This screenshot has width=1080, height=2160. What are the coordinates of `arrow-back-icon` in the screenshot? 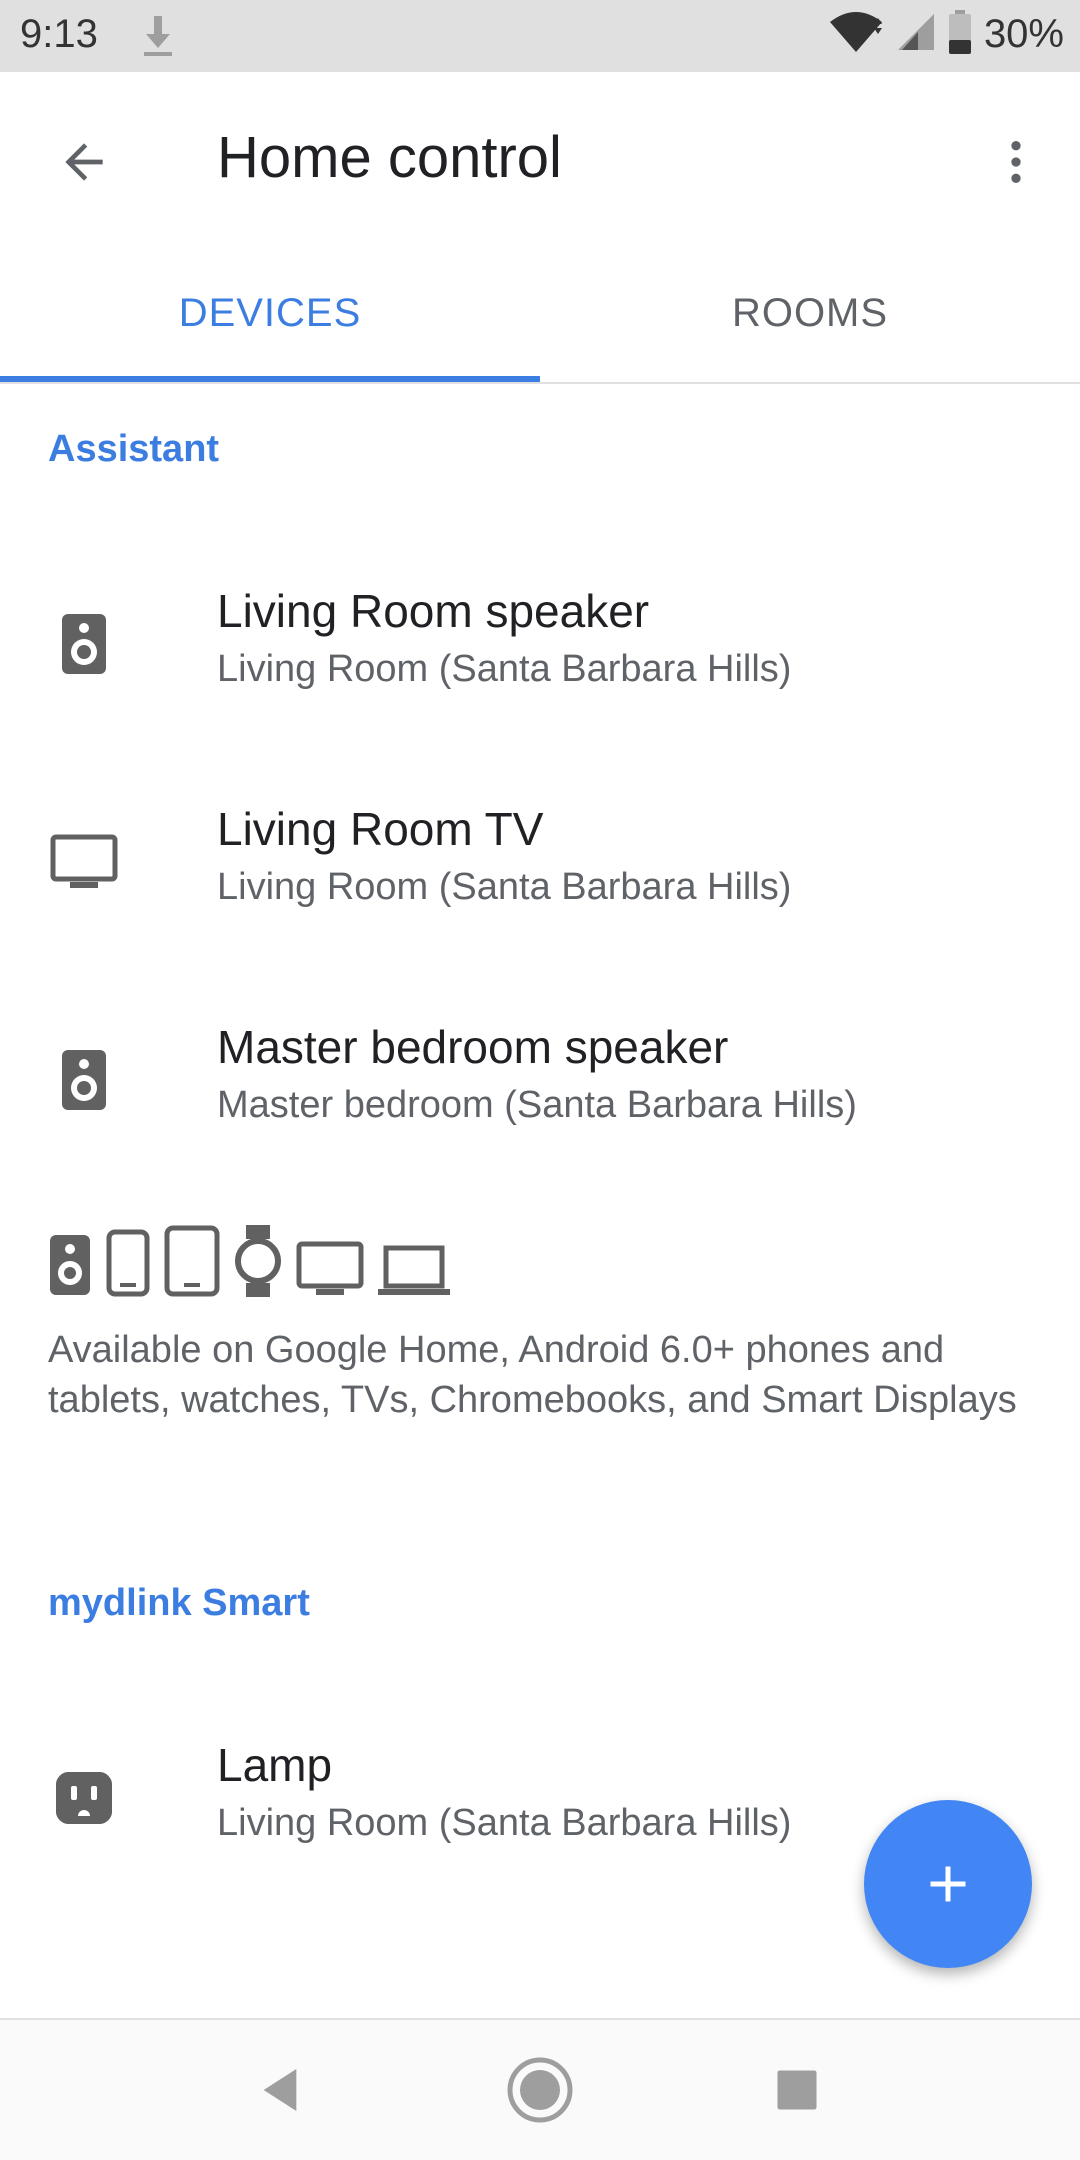 It's located at (84, 162).